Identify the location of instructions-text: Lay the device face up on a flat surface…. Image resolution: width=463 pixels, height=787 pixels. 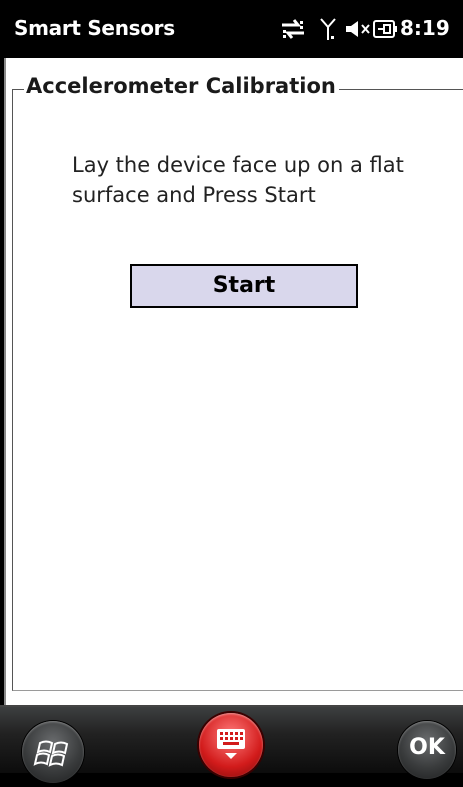
(238, 180).